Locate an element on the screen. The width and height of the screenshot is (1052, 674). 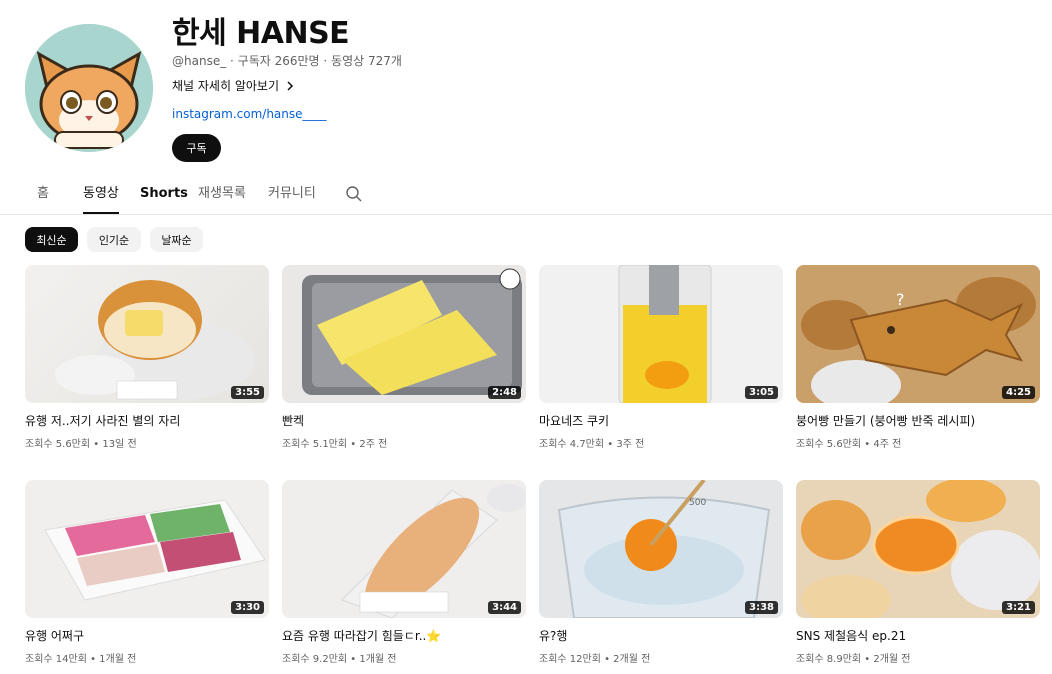
video-duration: 3:55 is located at coordinates (247, 392).